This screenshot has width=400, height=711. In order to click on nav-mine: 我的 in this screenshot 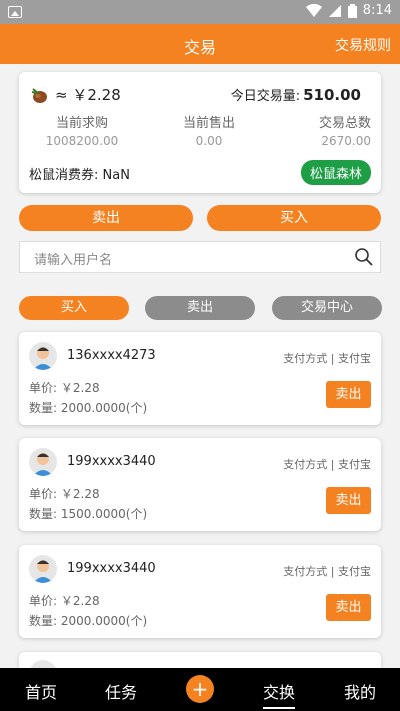, I will do `click(360, 691)`.